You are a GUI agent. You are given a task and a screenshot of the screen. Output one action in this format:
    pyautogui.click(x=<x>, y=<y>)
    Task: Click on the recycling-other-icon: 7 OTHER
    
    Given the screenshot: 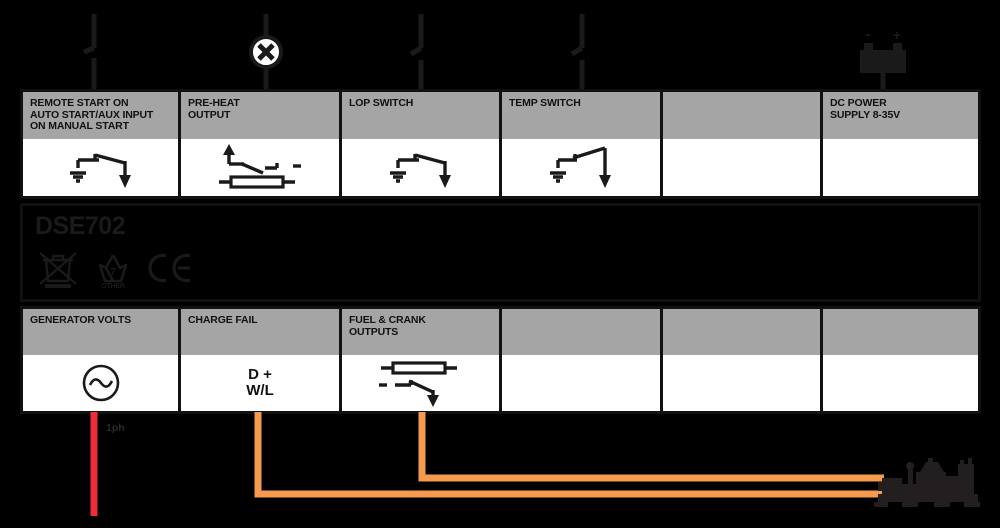 What is the action you would take?
    pyautogui.click(x=113, y=270)
    